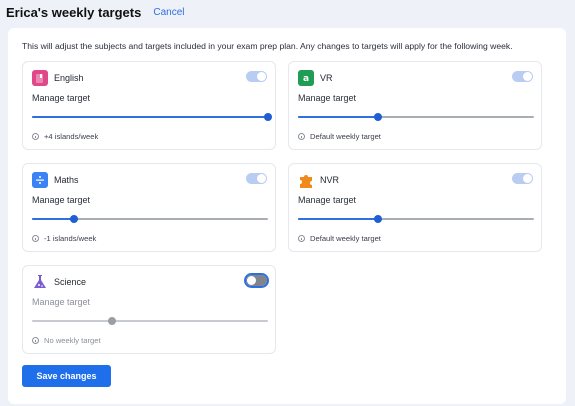 This screenshot has height=406, width=575. I want to click on subject-card-vr: a VR Manage target Default weekly target, so click(415, 105).